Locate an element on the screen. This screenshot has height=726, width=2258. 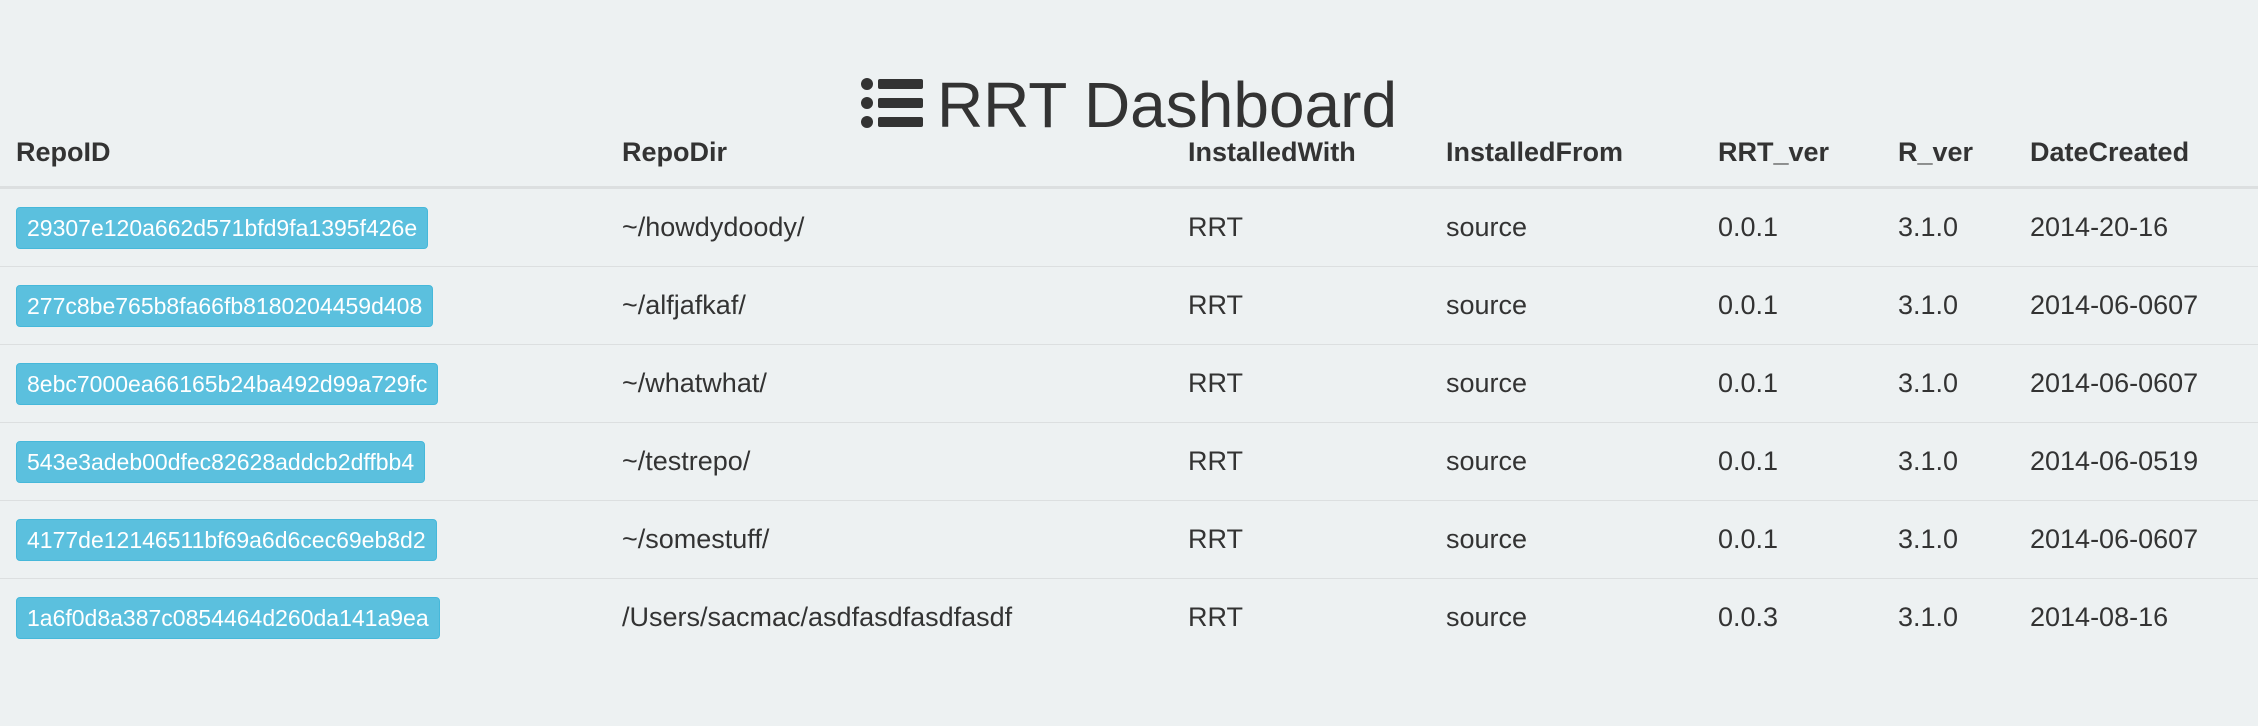
repo-id-cell: 277c8be765b8fa66fb8180204459d408 is located at coordinates (303, 305).